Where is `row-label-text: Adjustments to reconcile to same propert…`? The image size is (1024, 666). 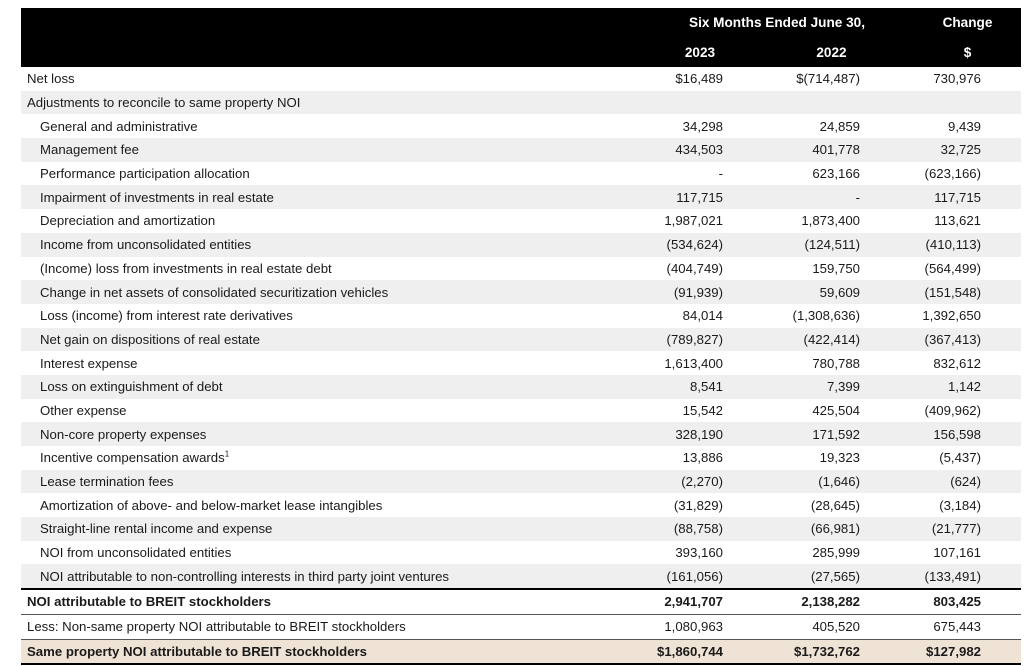
row-label-text: Adjustments to reconcile to same propert… is located at coordinates (164, 103).